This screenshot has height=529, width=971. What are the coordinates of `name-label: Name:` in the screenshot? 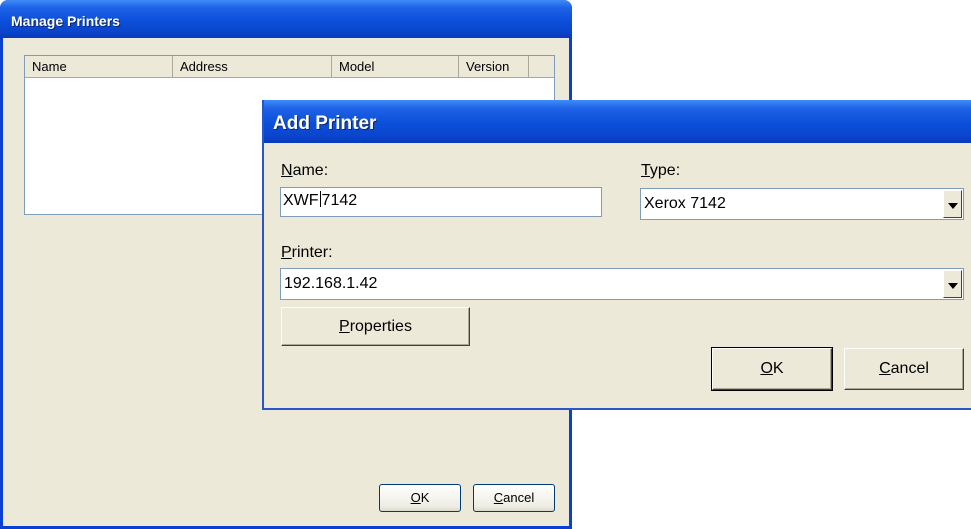 It's located at (304, 171).